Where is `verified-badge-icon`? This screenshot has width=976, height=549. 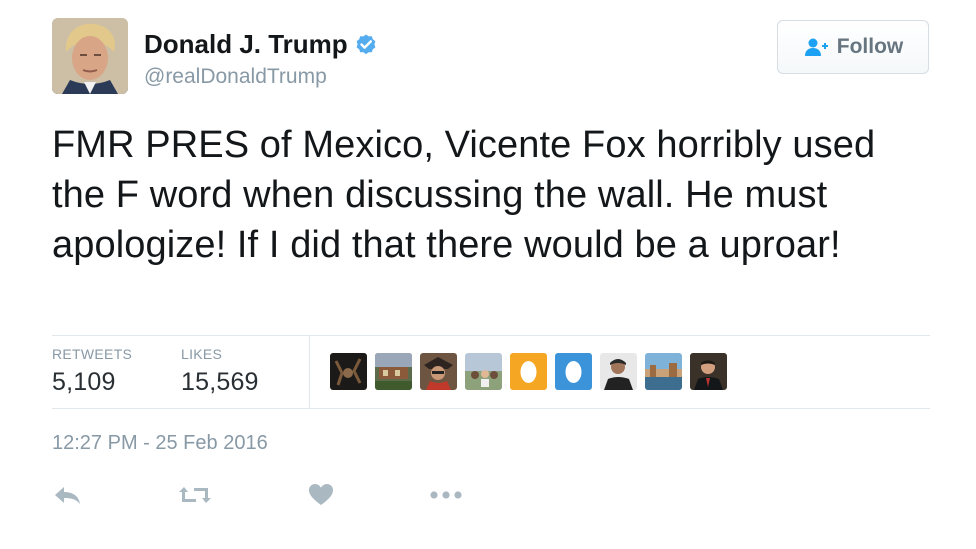 verified-badge-icon is located at coordinates (366, 45).